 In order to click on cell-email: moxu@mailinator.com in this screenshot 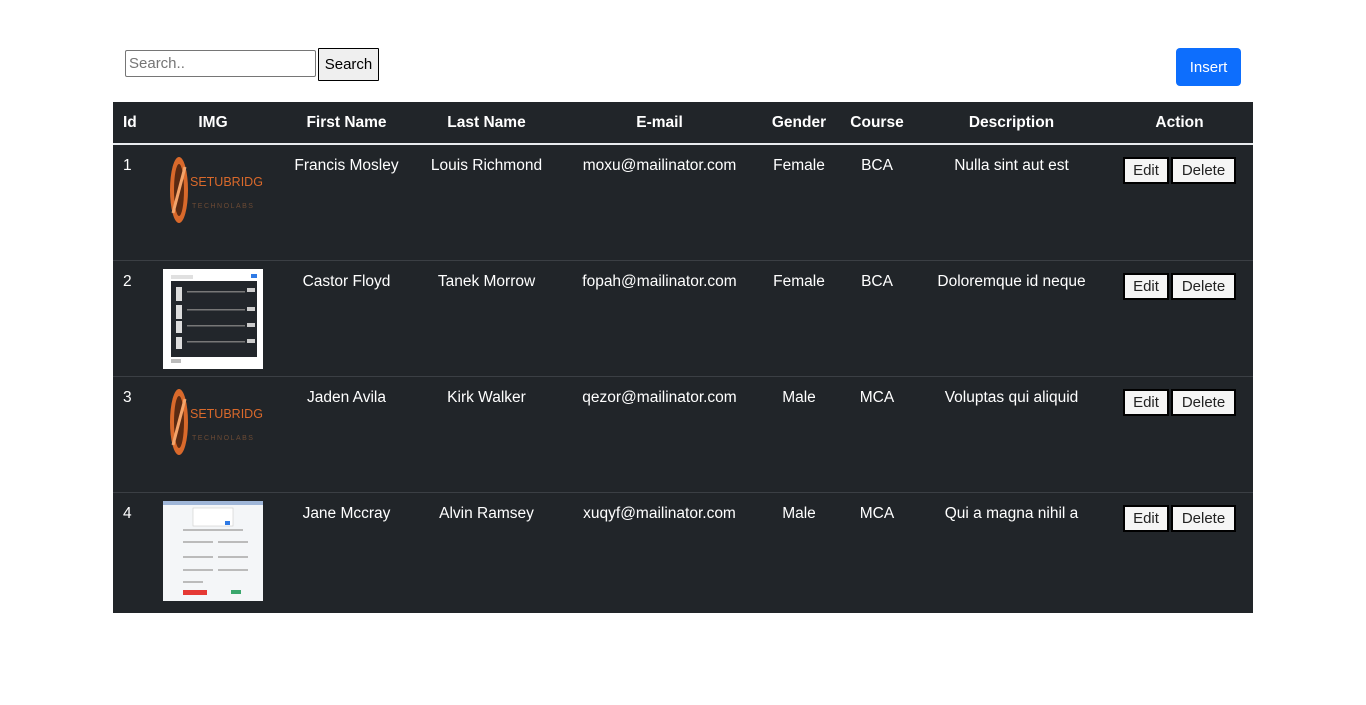, I will do `click(659, 202)`.